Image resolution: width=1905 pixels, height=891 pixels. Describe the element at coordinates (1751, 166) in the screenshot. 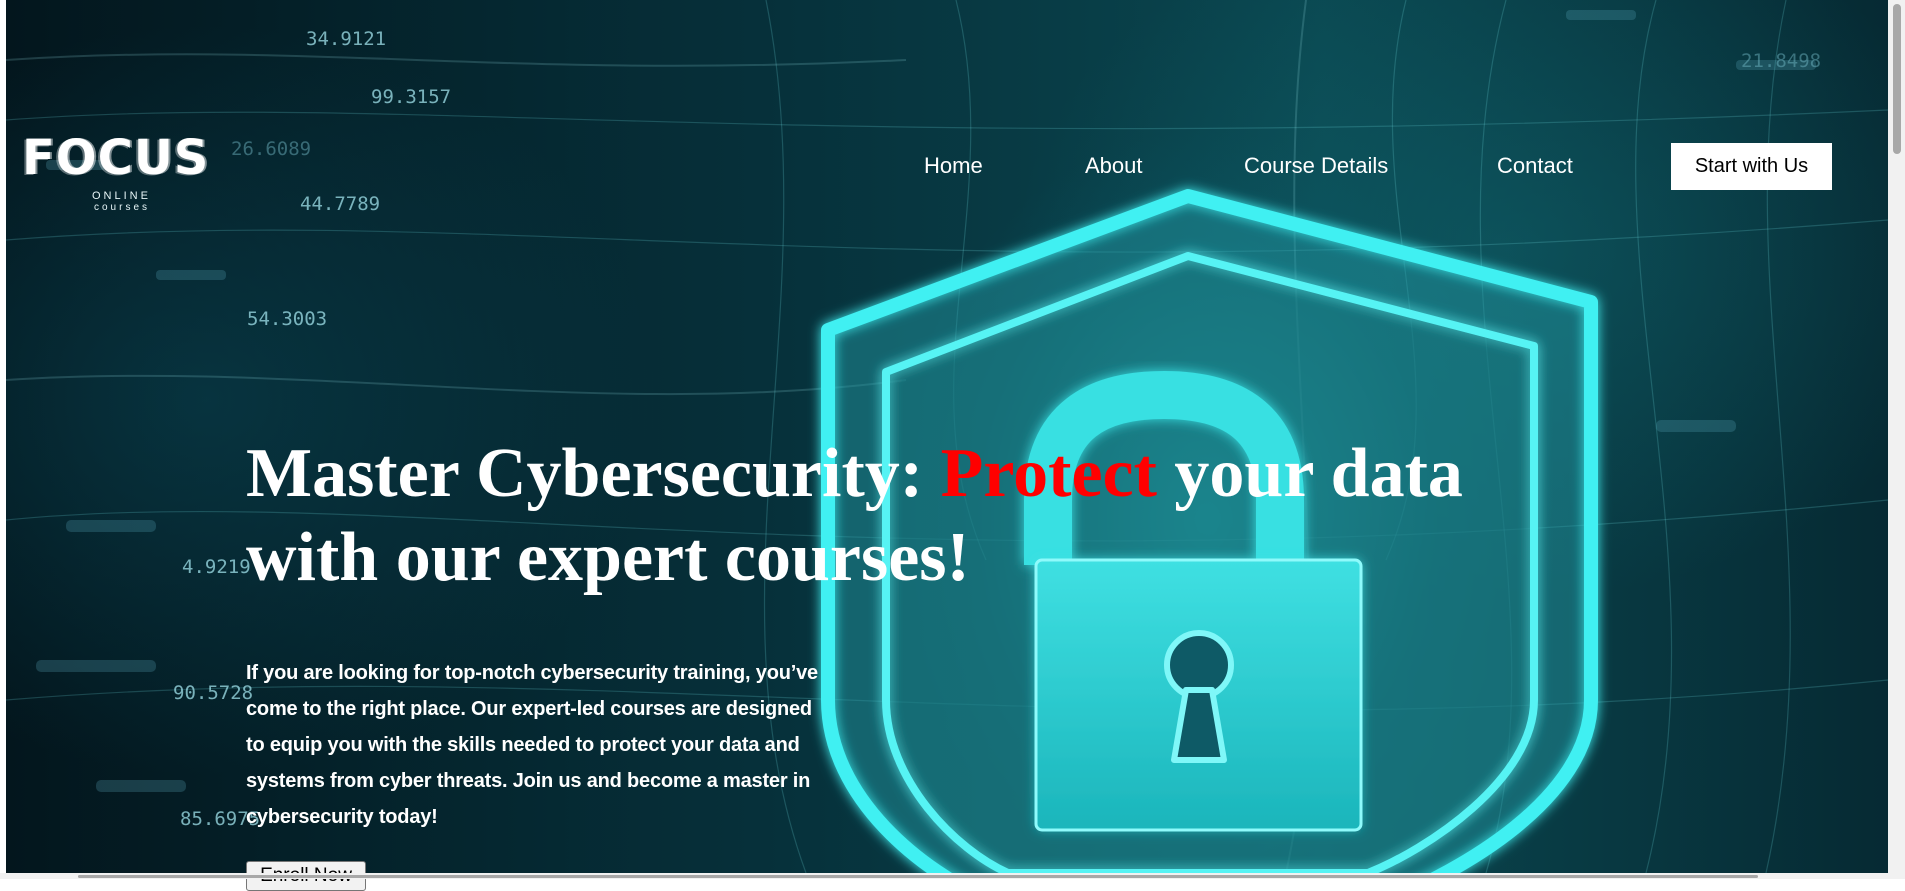

I see `start-with-us-button: Start with Us` at that location.